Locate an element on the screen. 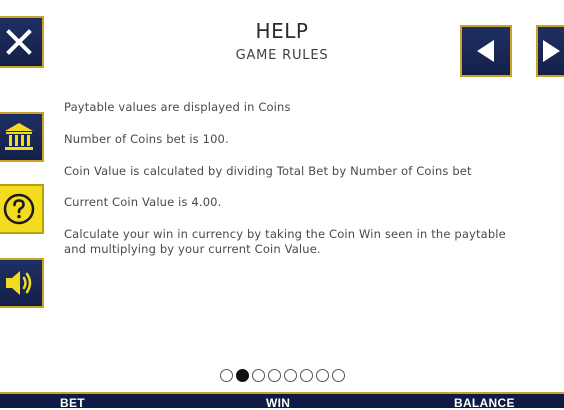 This screenshot has height=410, width=564. page-indicator is located at coordinates (282, 375).